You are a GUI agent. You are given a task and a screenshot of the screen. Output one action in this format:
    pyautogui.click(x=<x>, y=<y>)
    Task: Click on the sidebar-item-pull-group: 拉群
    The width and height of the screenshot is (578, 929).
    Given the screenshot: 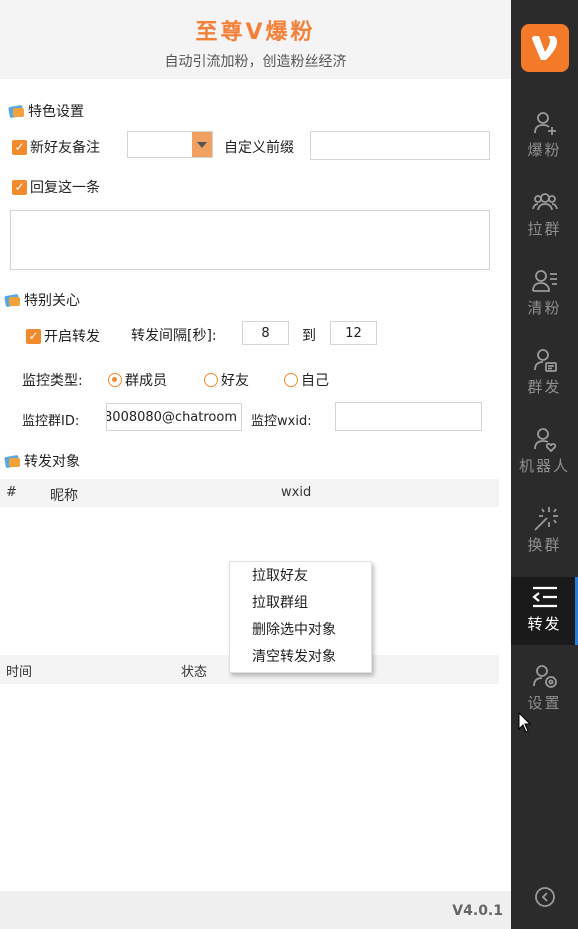 What is the action you would take?
    pyautogui.click(x=544, y=216)
    